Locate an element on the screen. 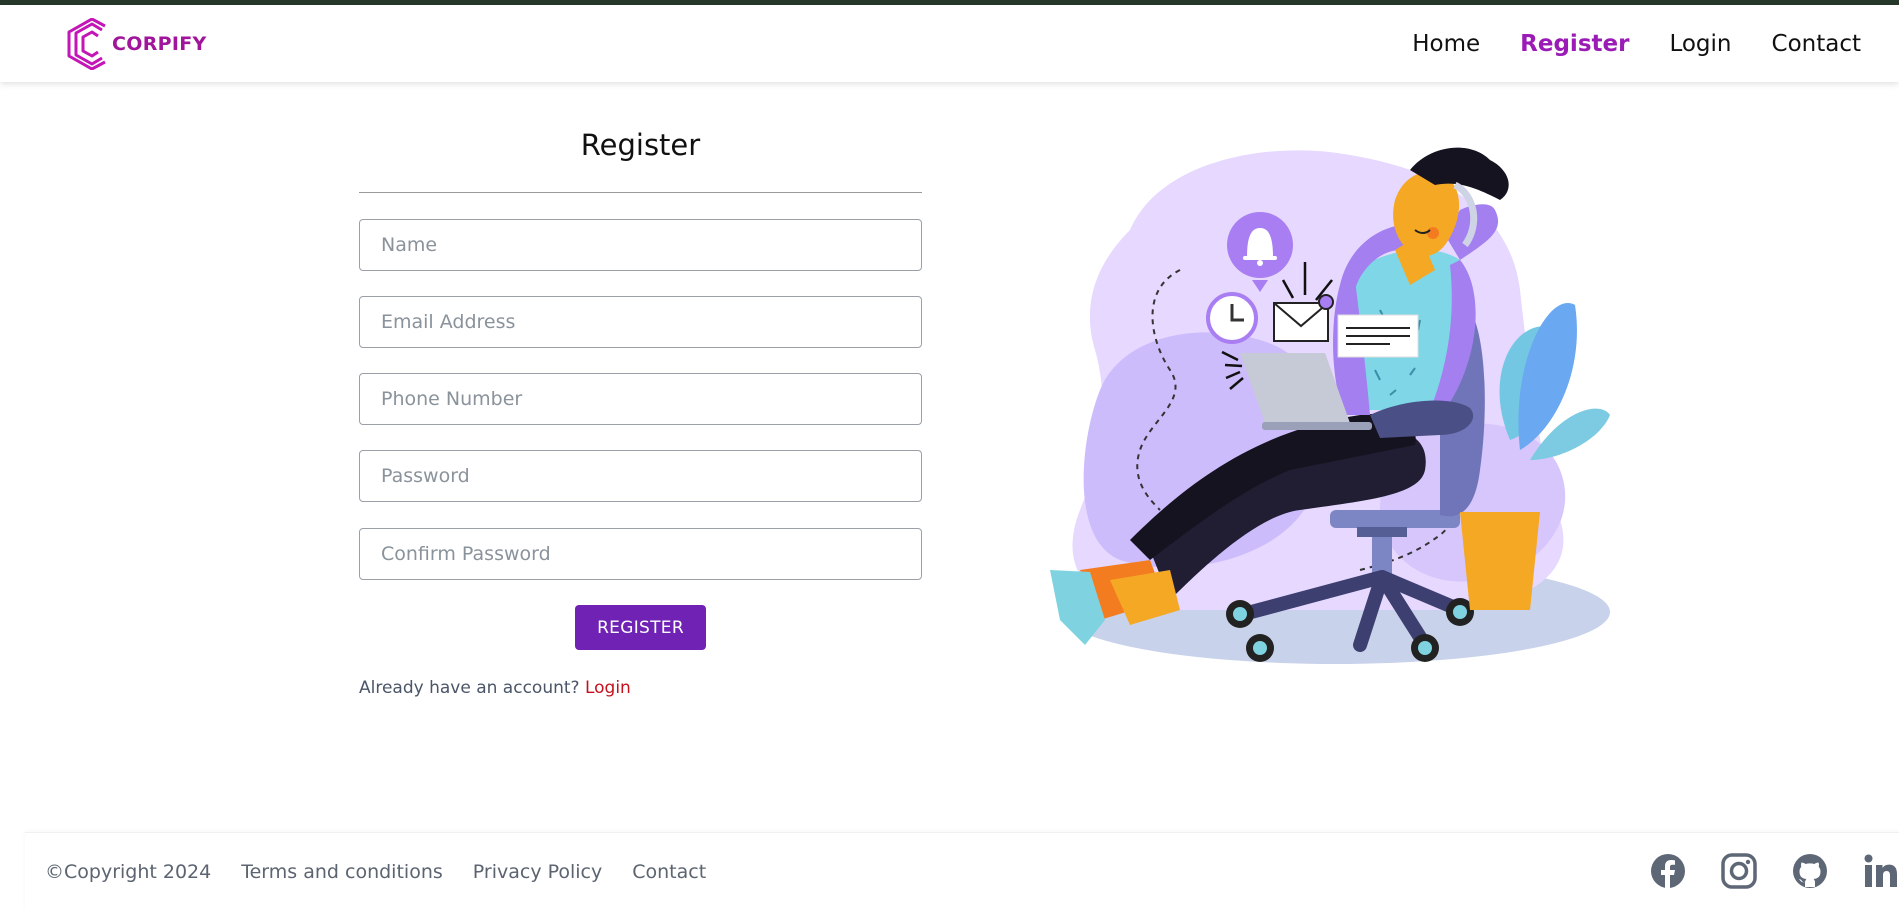 The image size is (1899, 910). brand-name: CORPIFY is located at coordinates (159, 44).